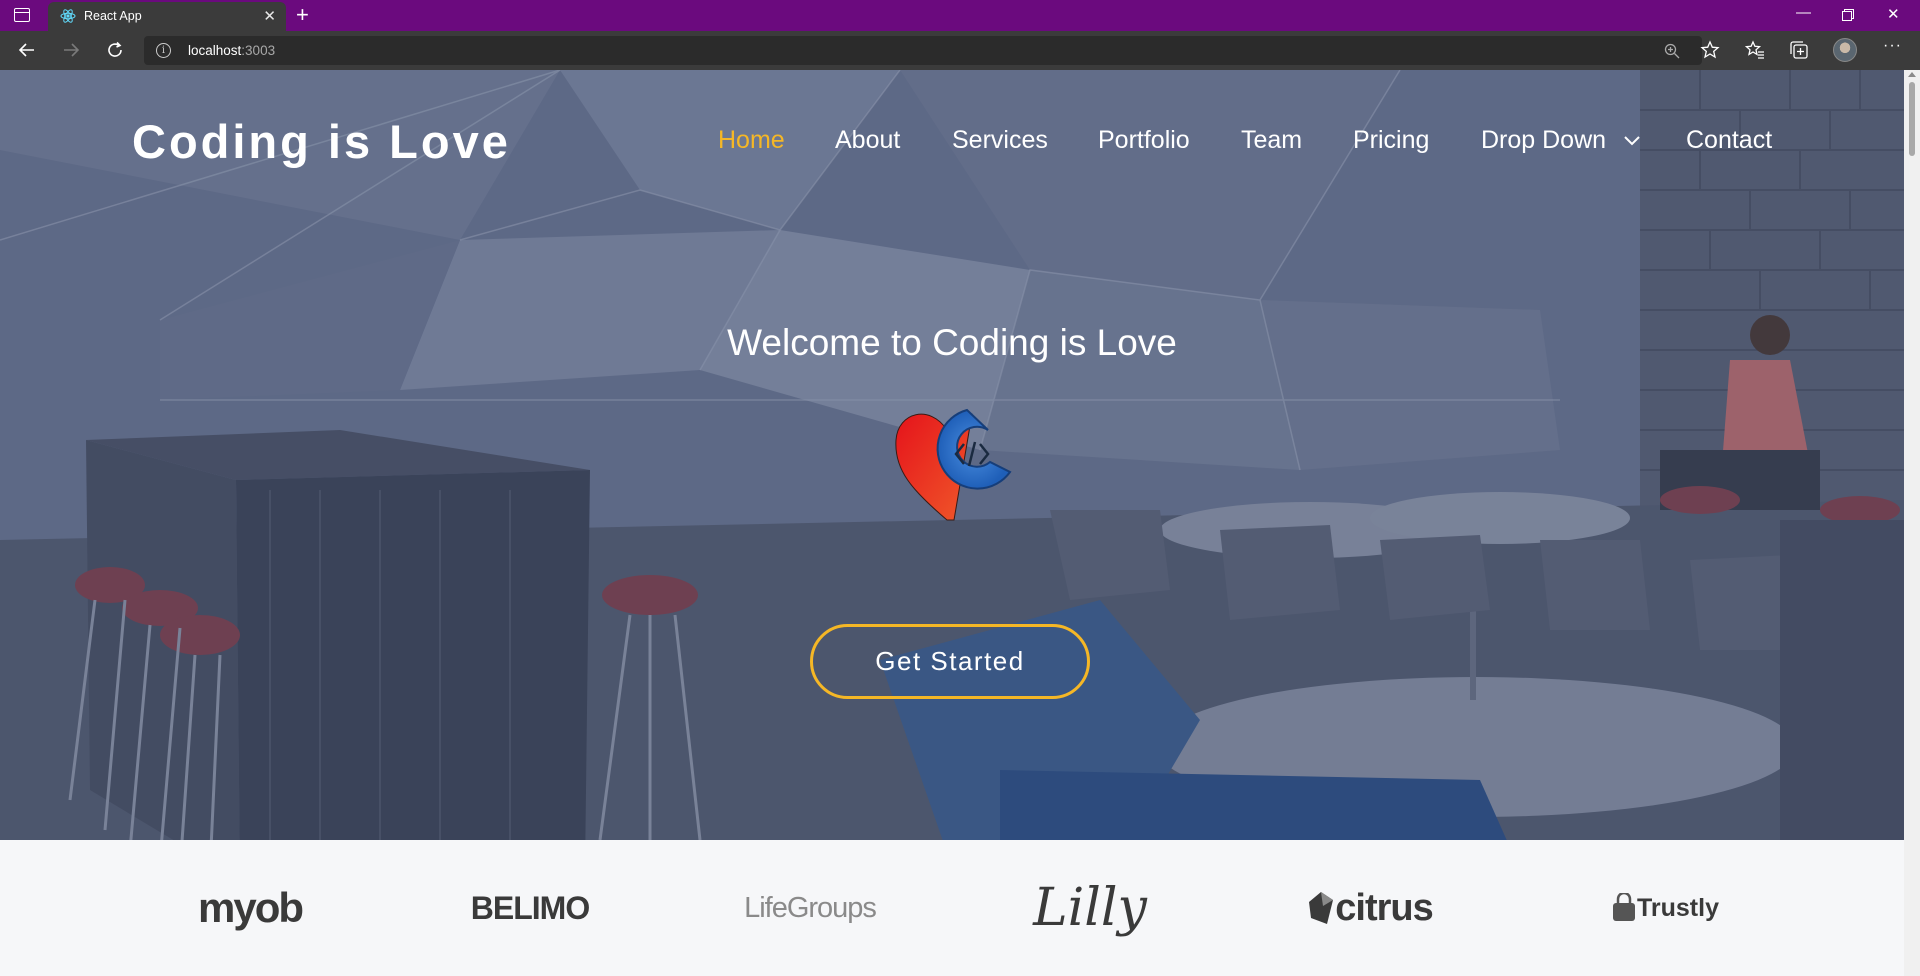  Describe the element at coordinates (751, 140) in the screenshot. I see `nav-home: Home` at that location.